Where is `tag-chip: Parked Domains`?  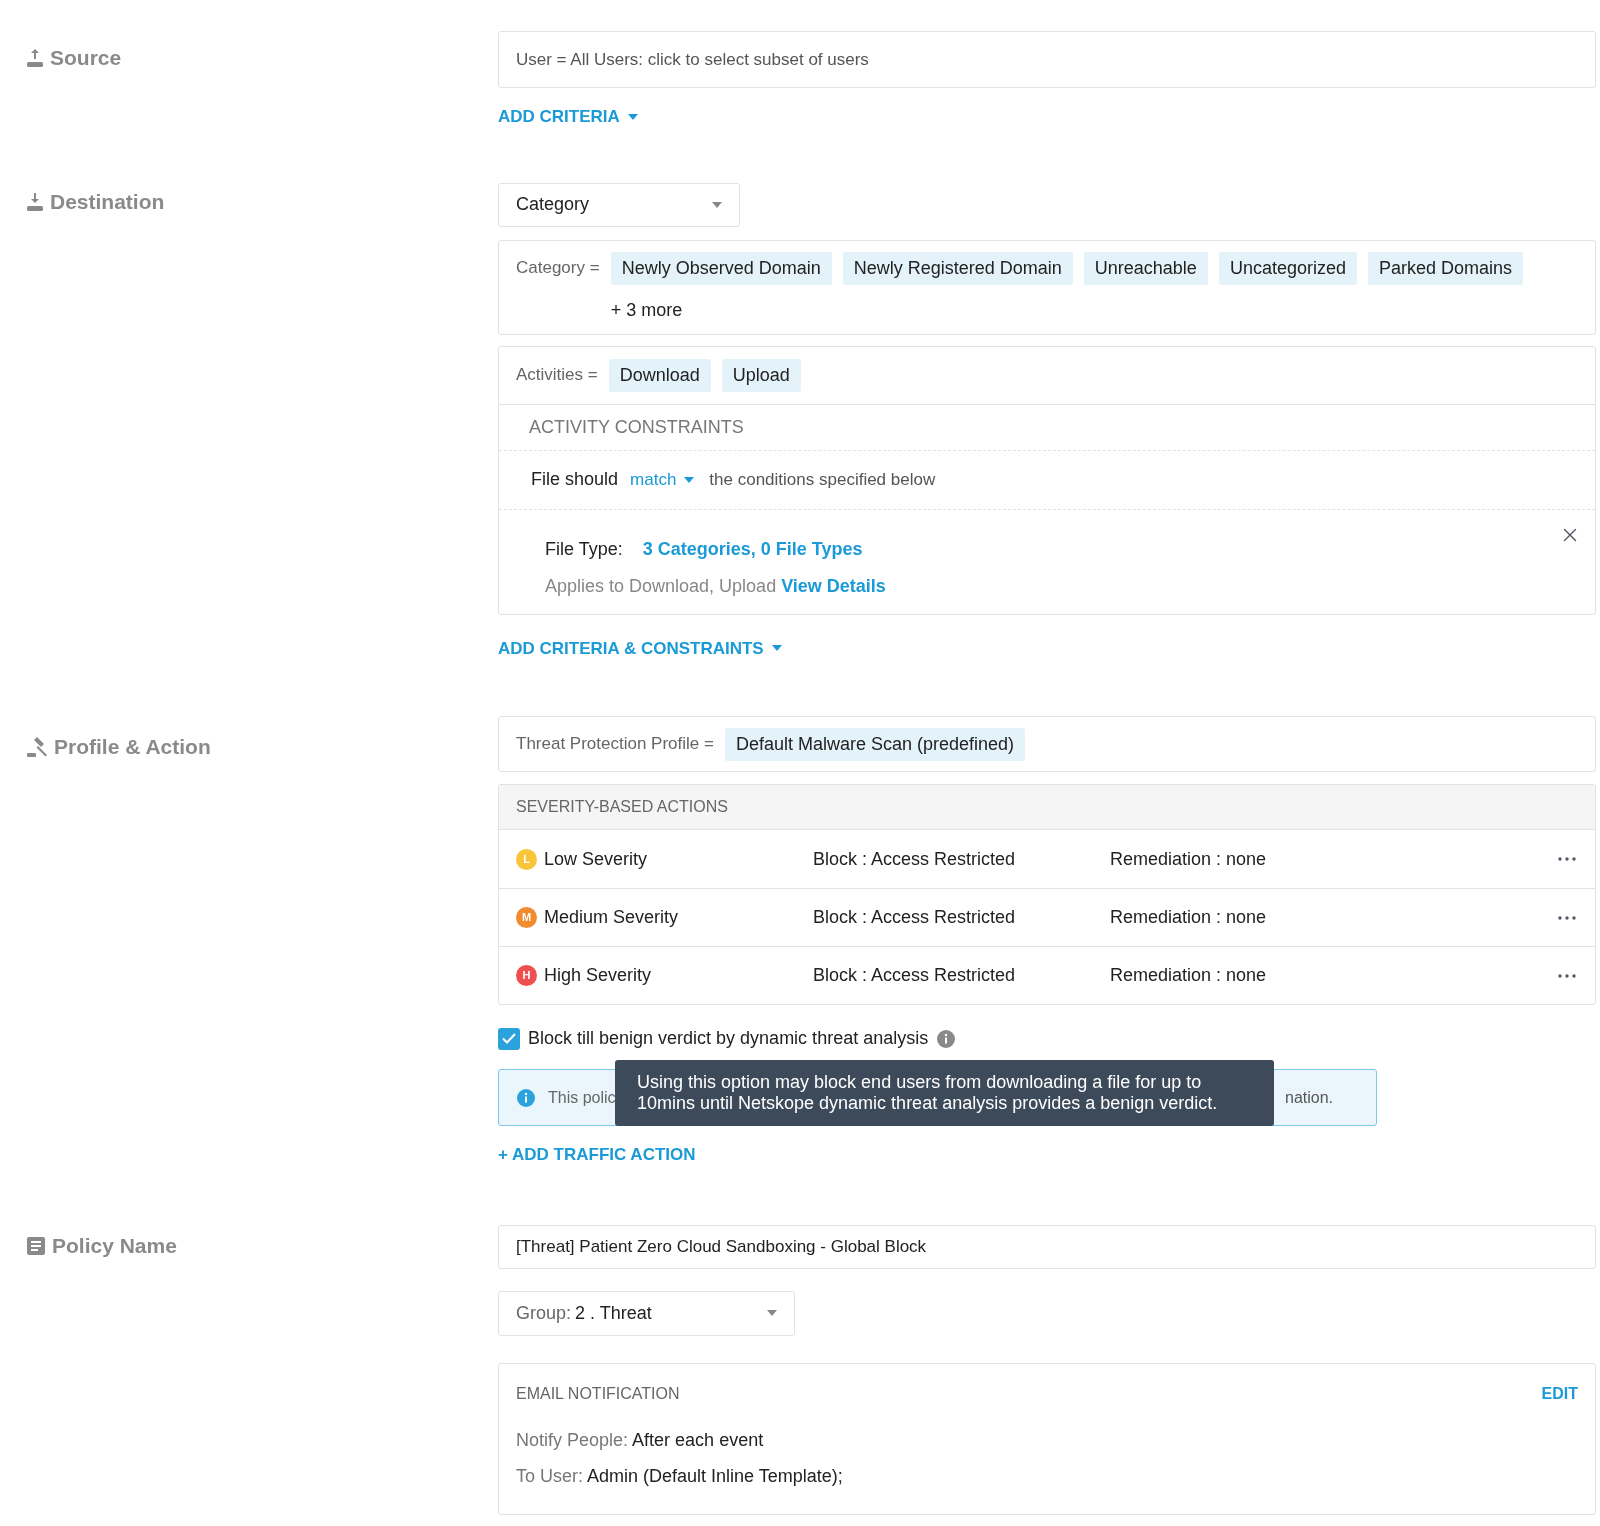 tag-chip: Parked Domains is located at coordinates (1445, 268).